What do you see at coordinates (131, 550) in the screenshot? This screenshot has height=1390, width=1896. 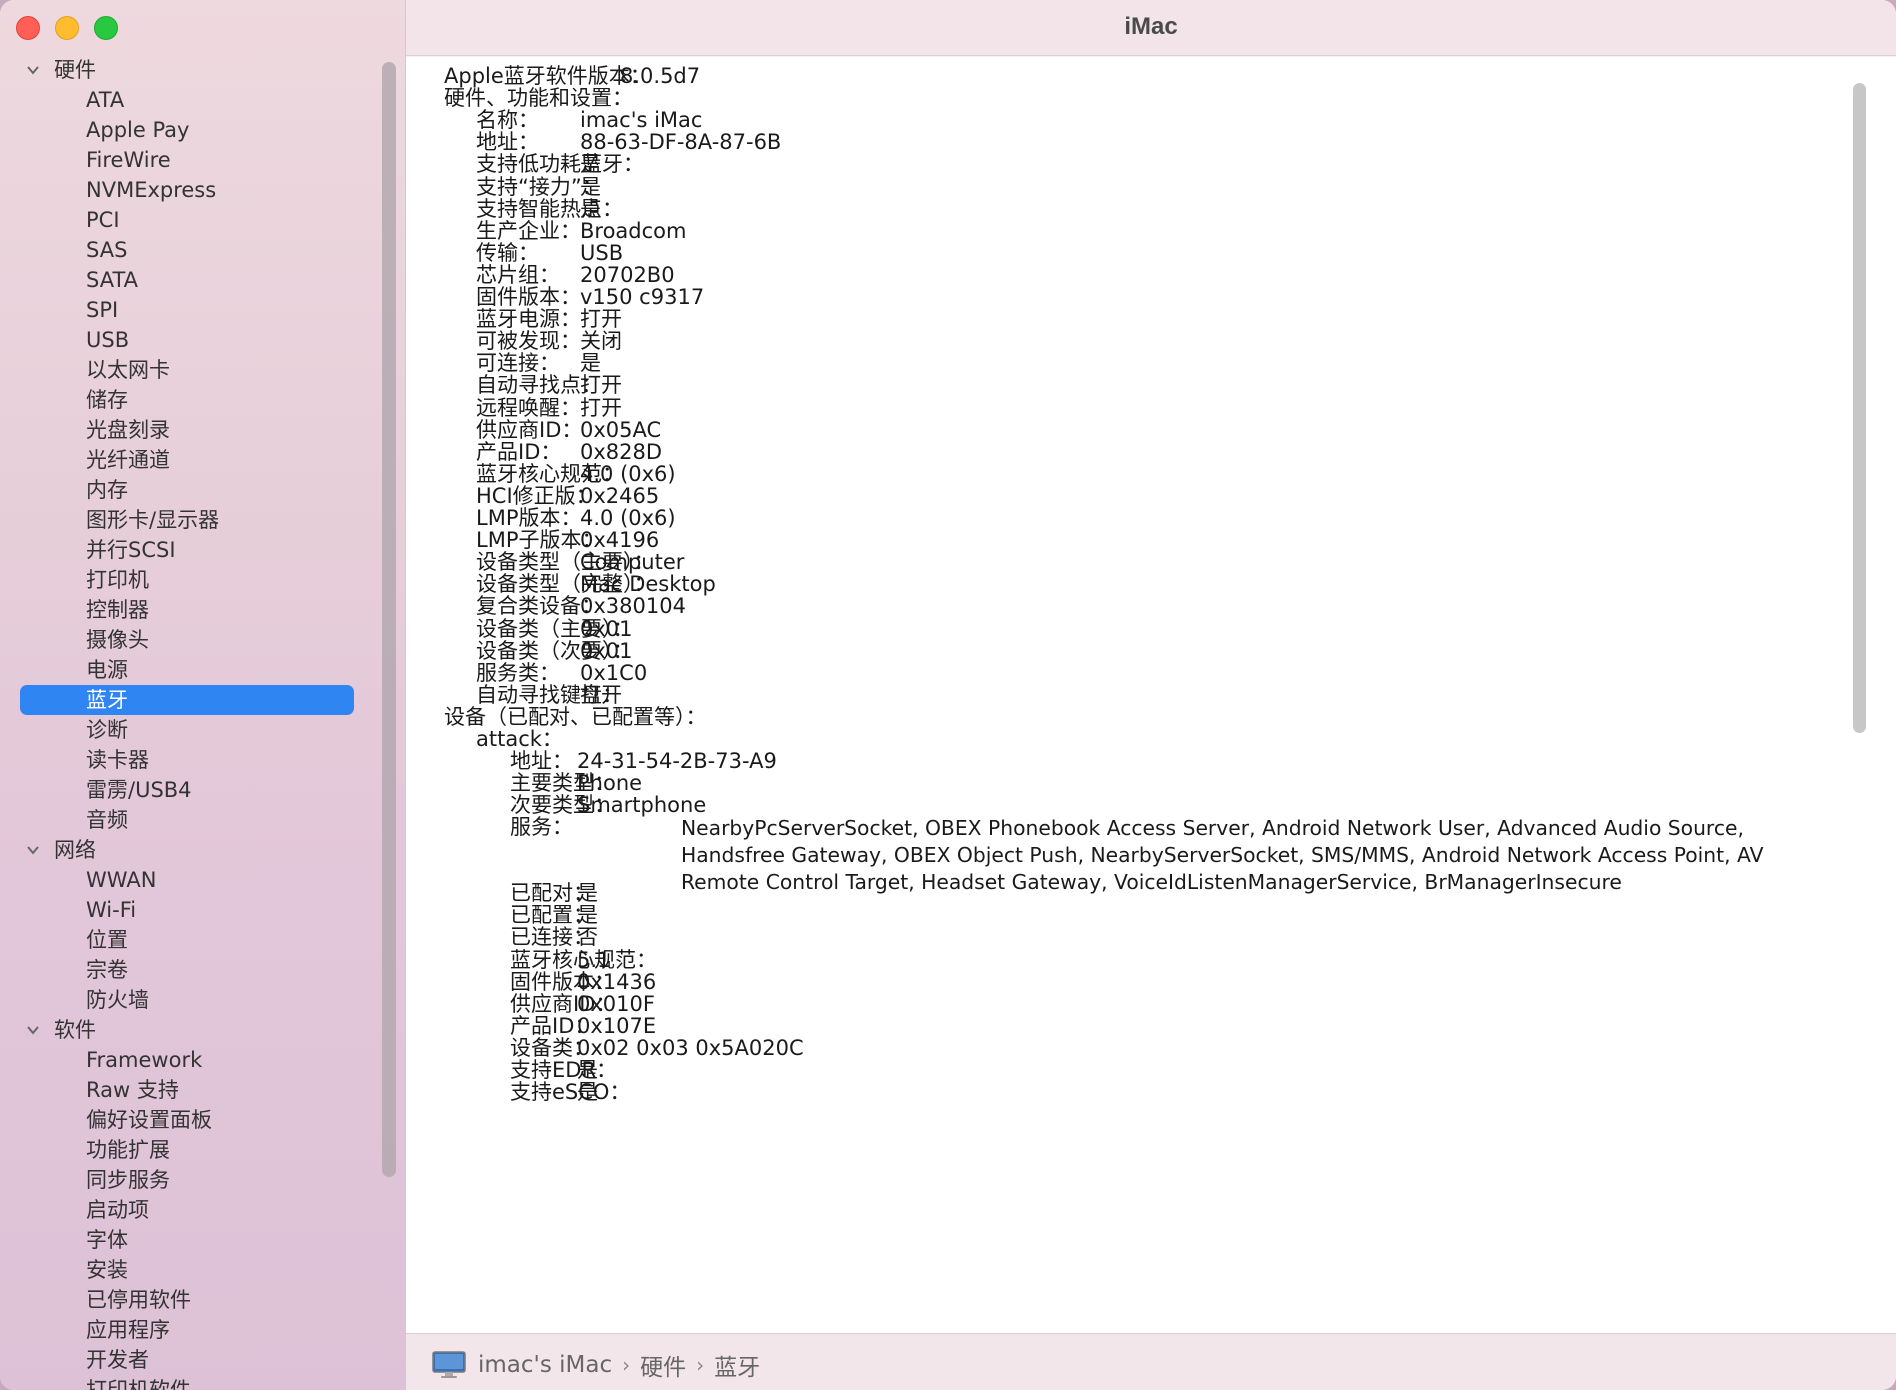 I see `sidebar-item-label: 并行SCSI` at bounding box center [131, 550].